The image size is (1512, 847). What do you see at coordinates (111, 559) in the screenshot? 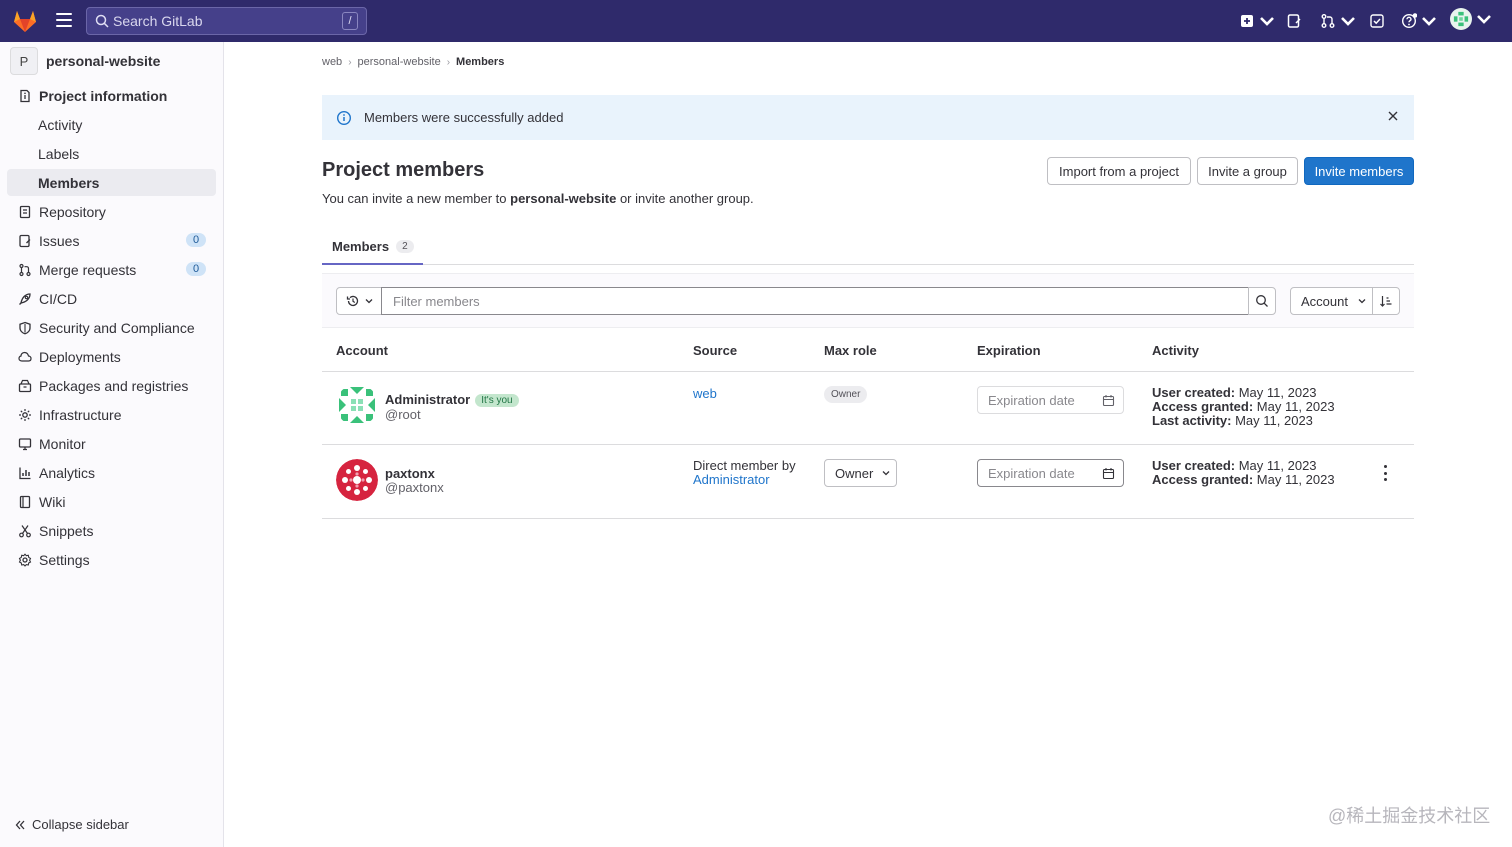
I see `sidebar-item-settings: Settings` at bounding box center [111, 559].